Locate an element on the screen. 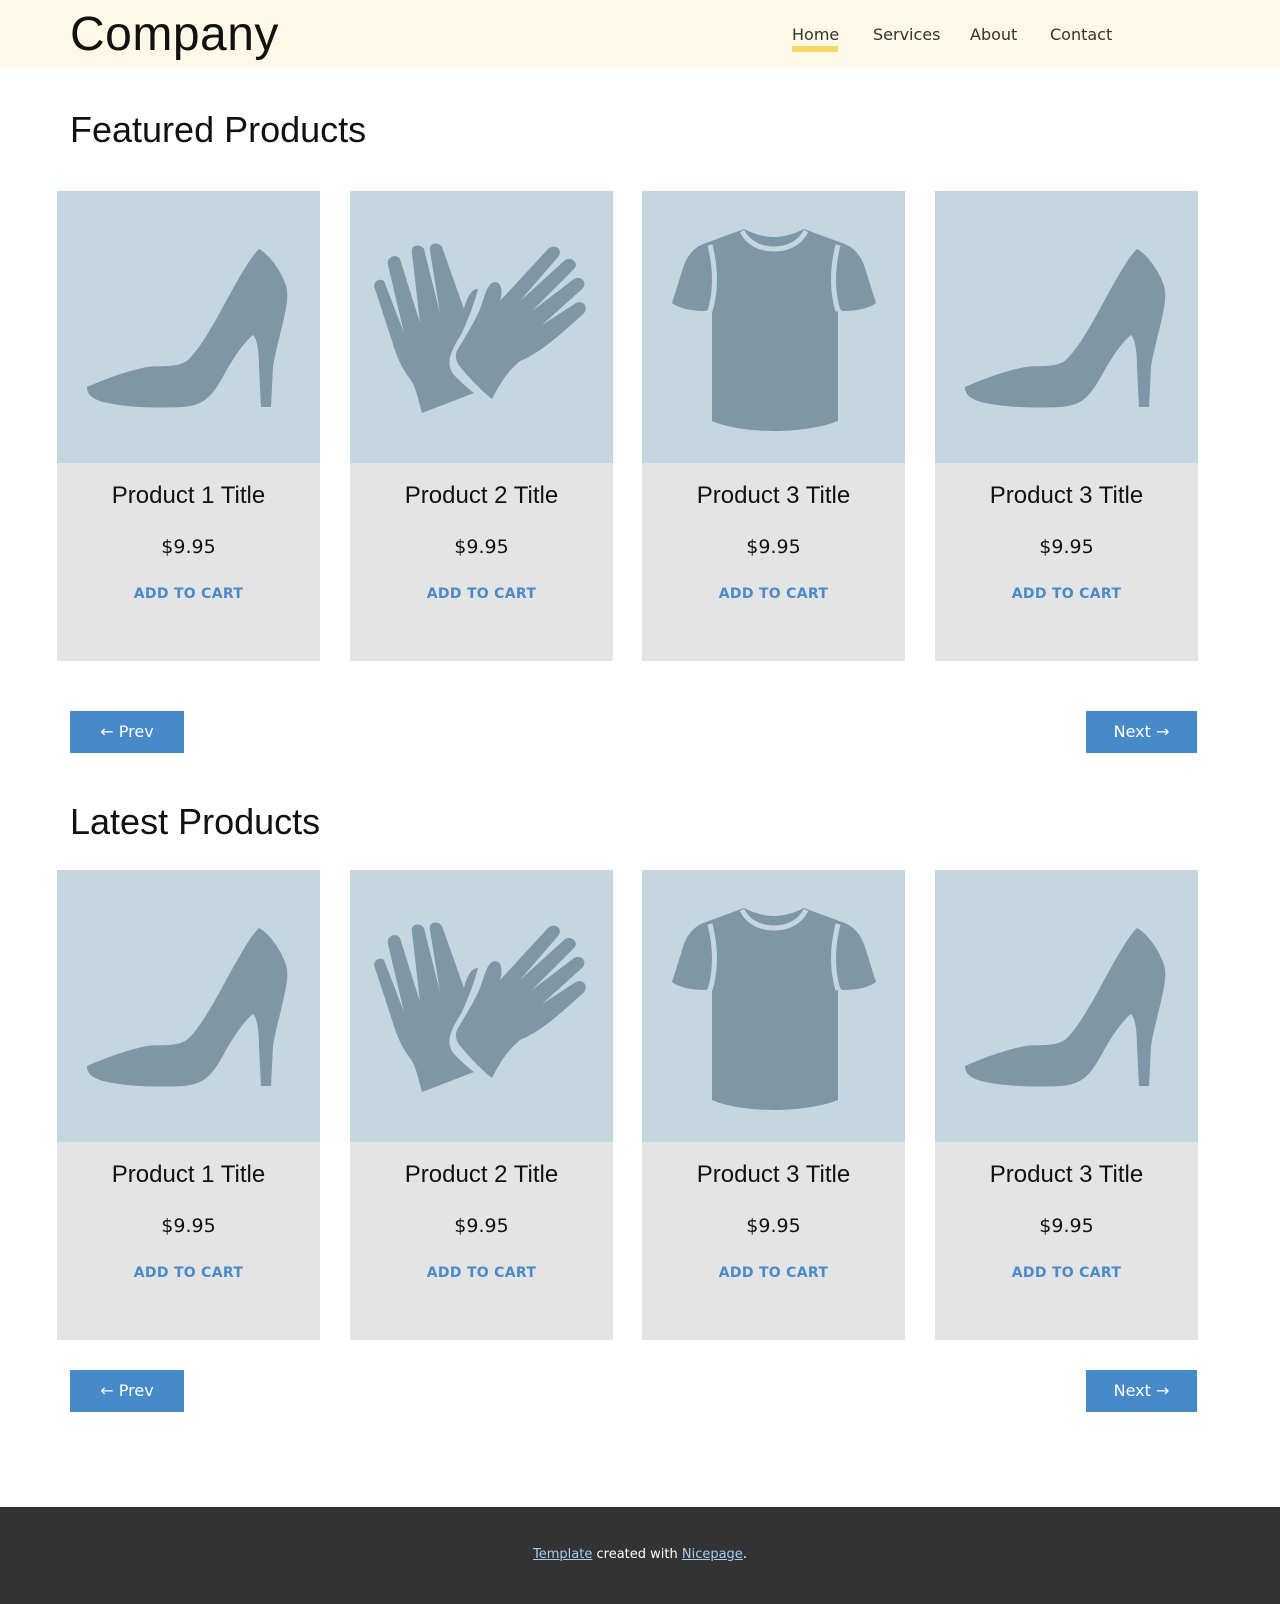 The image size is (1280, 1604). latest-products-heading: Latest Products is located at coordinates (195, 821).